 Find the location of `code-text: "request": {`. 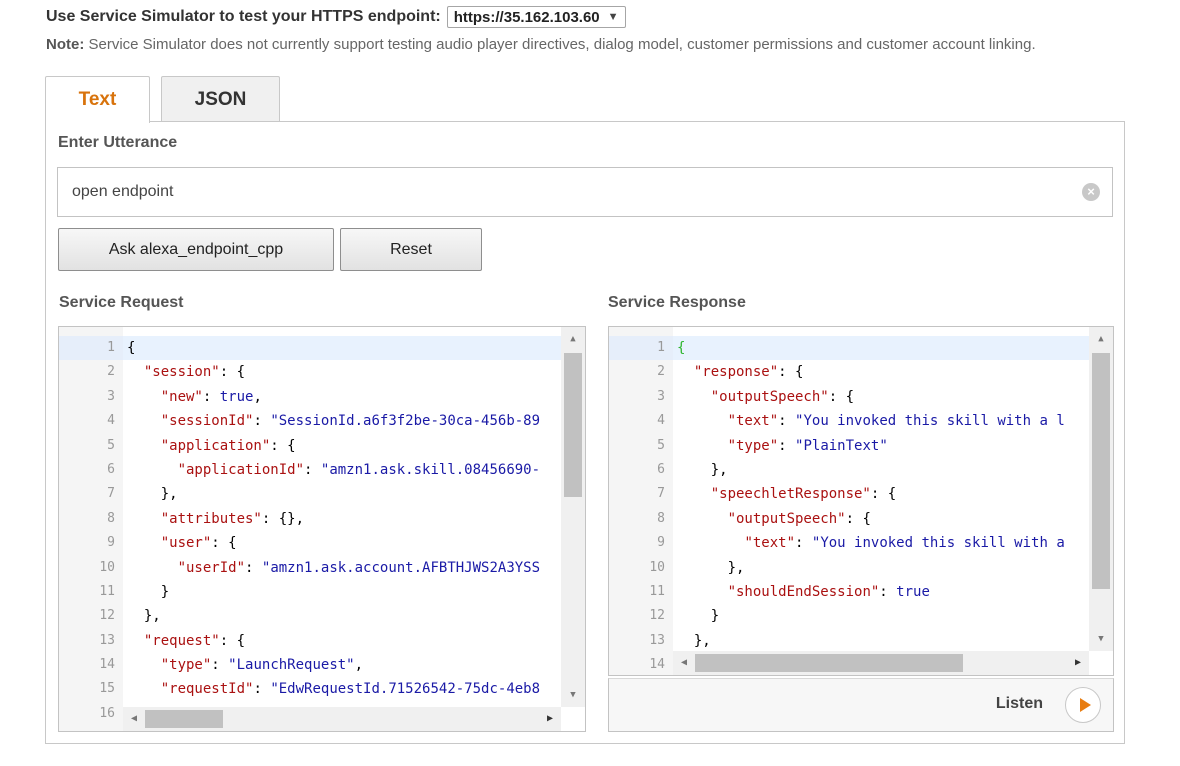

code-text: "request": { is located at coordinates (194, 640).